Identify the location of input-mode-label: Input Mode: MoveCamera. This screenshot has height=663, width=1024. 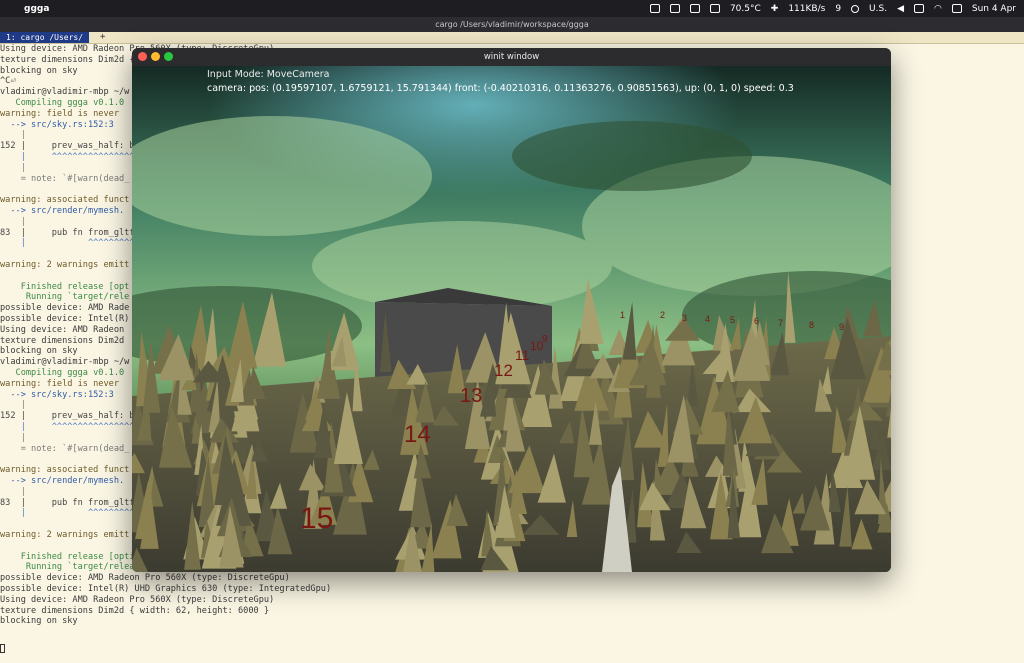
(268, 74).